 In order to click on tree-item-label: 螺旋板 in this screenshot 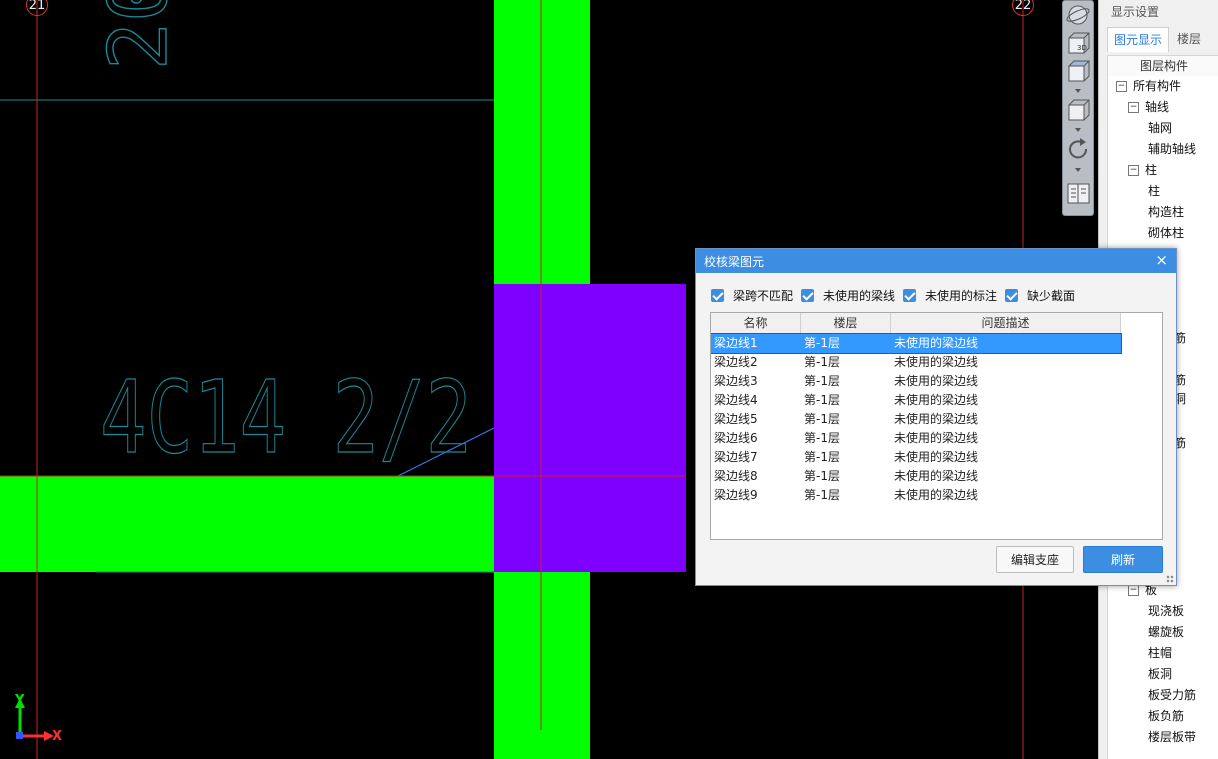, I will do `click(1166, 632)`.